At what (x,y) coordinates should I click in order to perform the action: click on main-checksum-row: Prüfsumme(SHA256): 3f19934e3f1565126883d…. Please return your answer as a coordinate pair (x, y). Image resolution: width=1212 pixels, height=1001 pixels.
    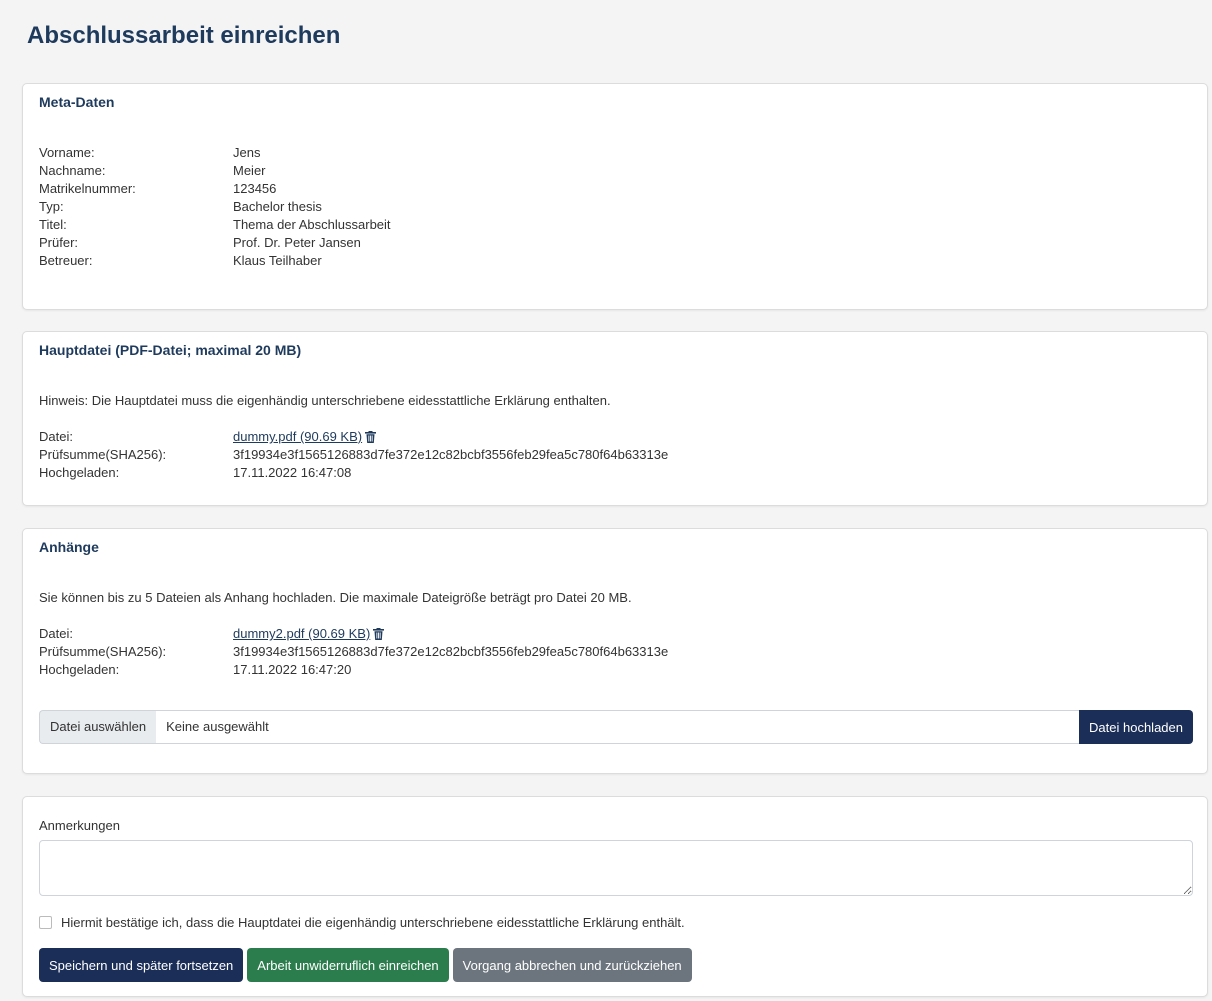
    Looking at the image, I should click on (353, 455).